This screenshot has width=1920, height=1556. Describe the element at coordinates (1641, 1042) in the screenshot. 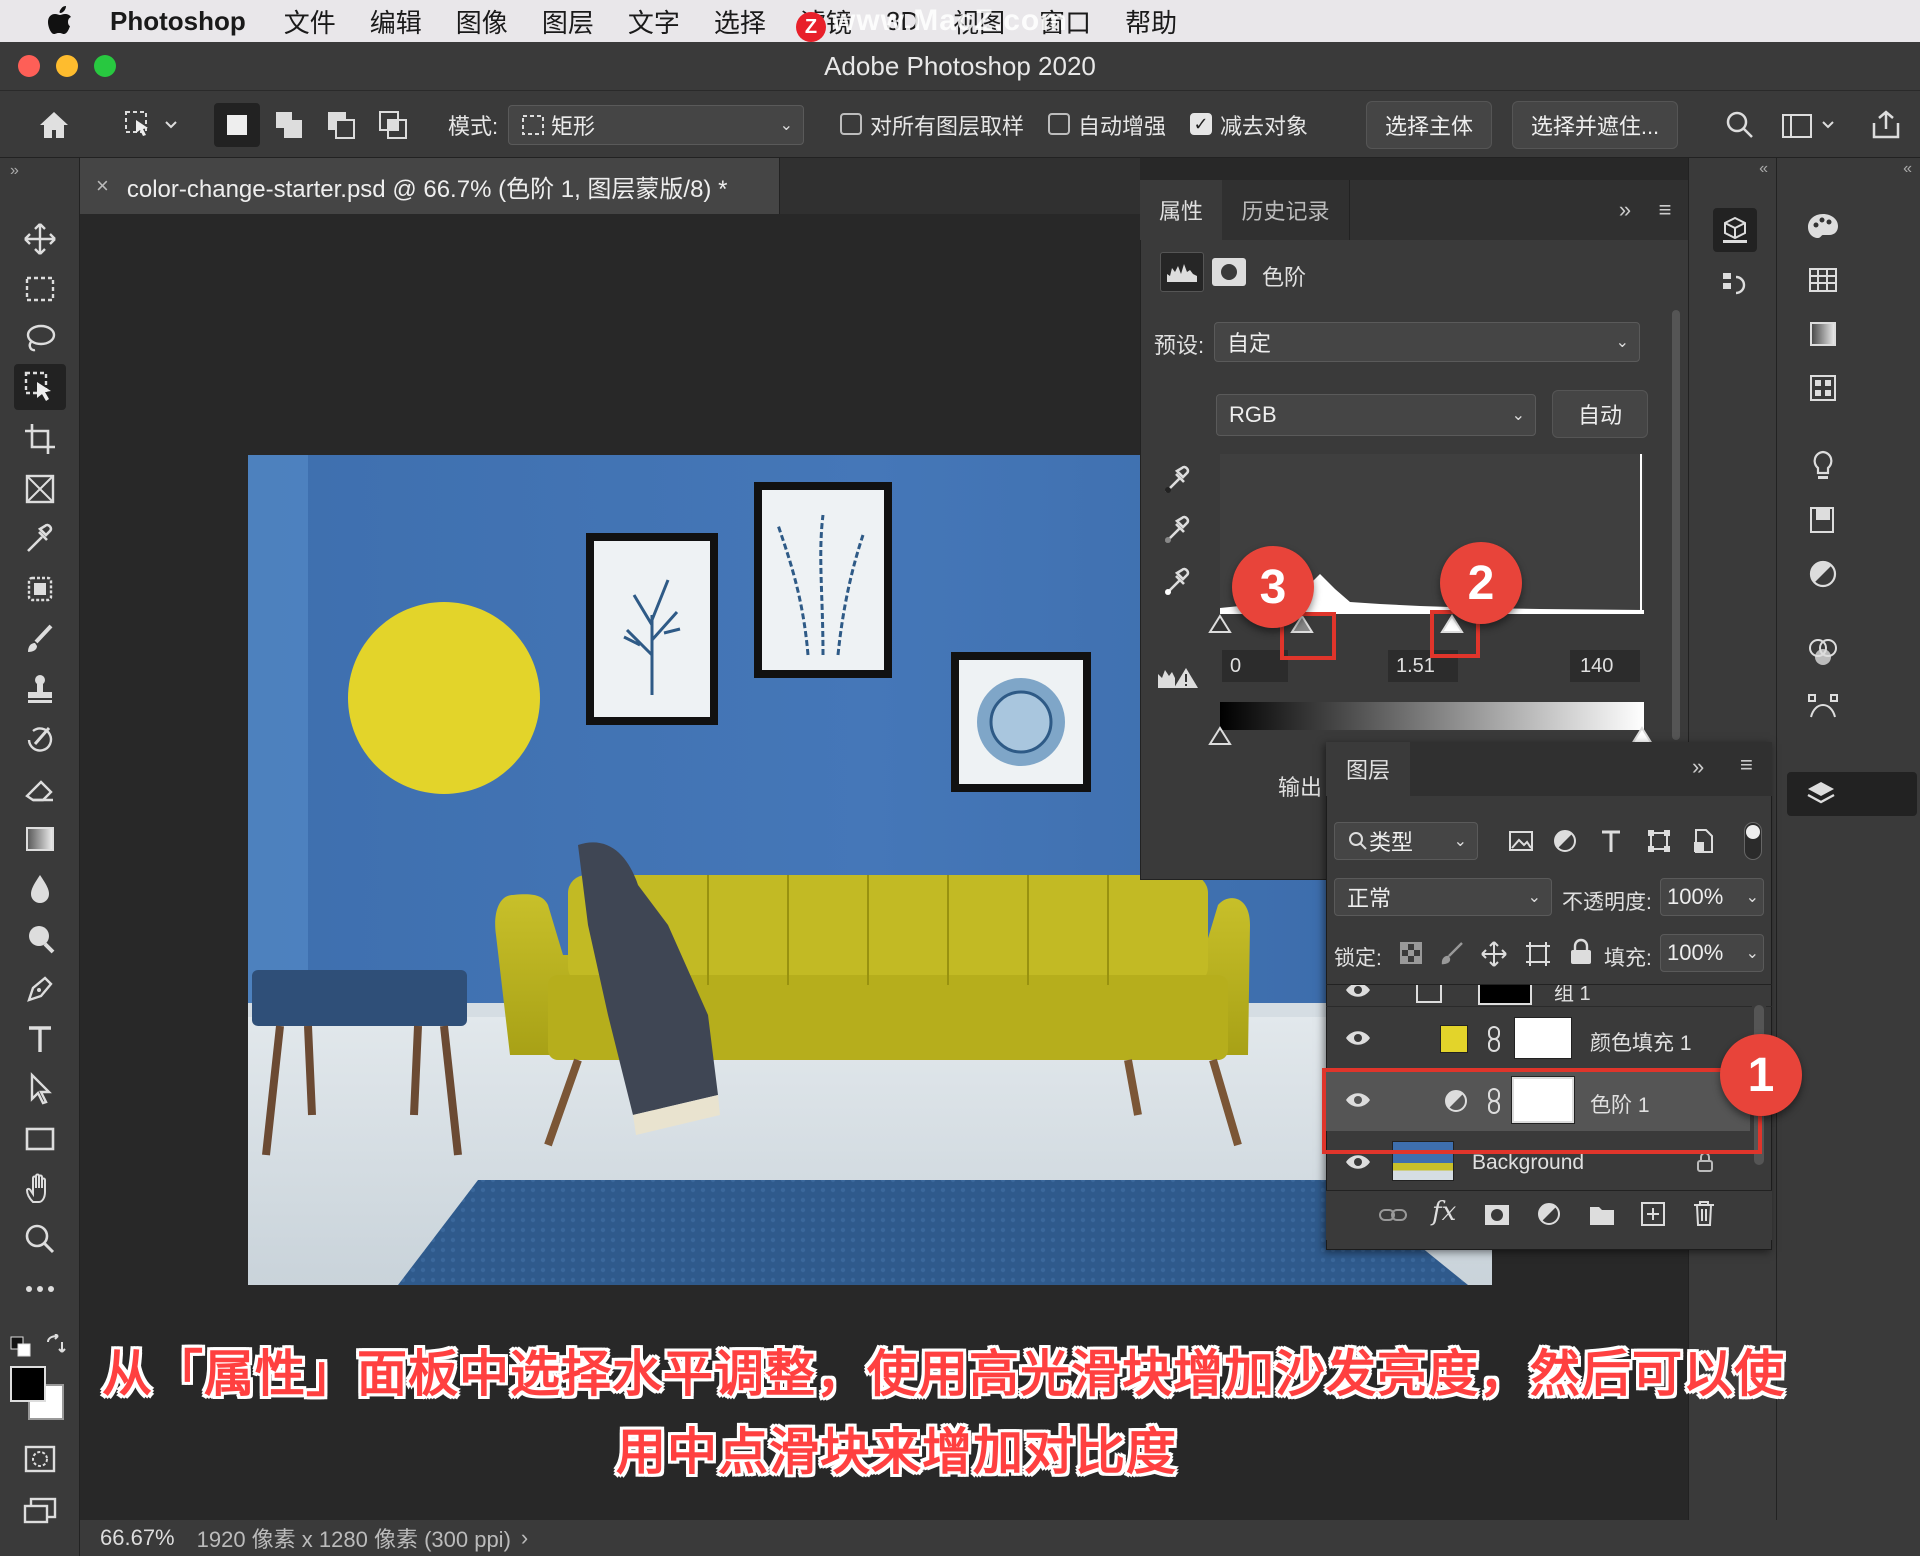

I see `layer-name: 颜色填充 1` at that location.